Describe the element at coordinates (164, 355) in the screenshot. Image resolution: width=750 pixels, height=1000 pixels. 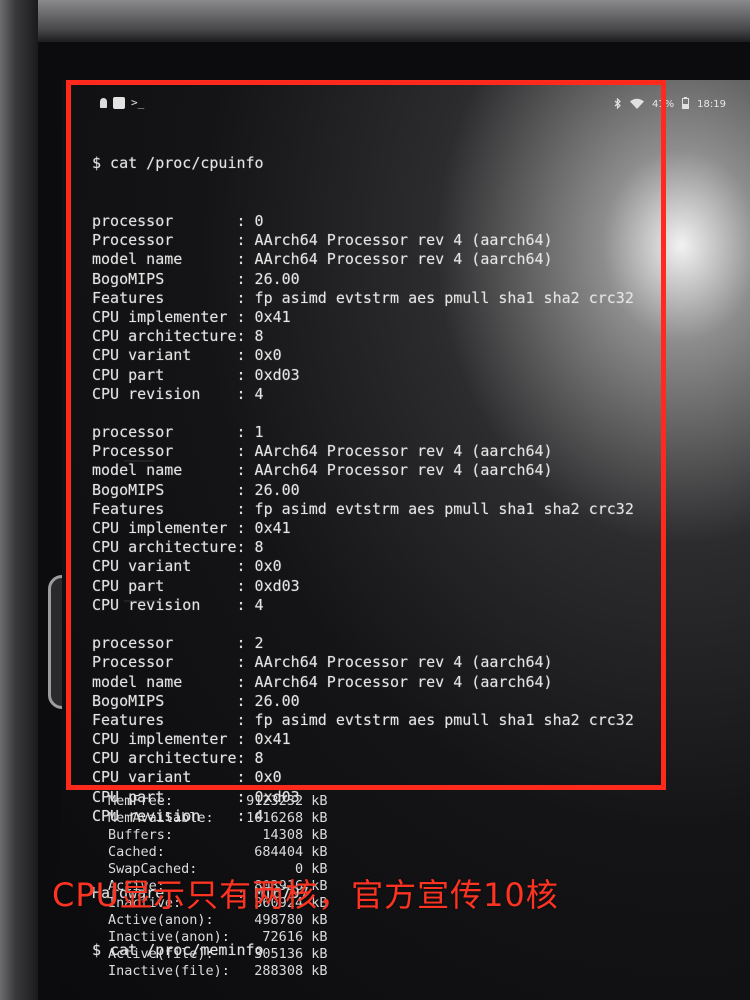
I see `cpuinfo-key: CPU variant` at that location.